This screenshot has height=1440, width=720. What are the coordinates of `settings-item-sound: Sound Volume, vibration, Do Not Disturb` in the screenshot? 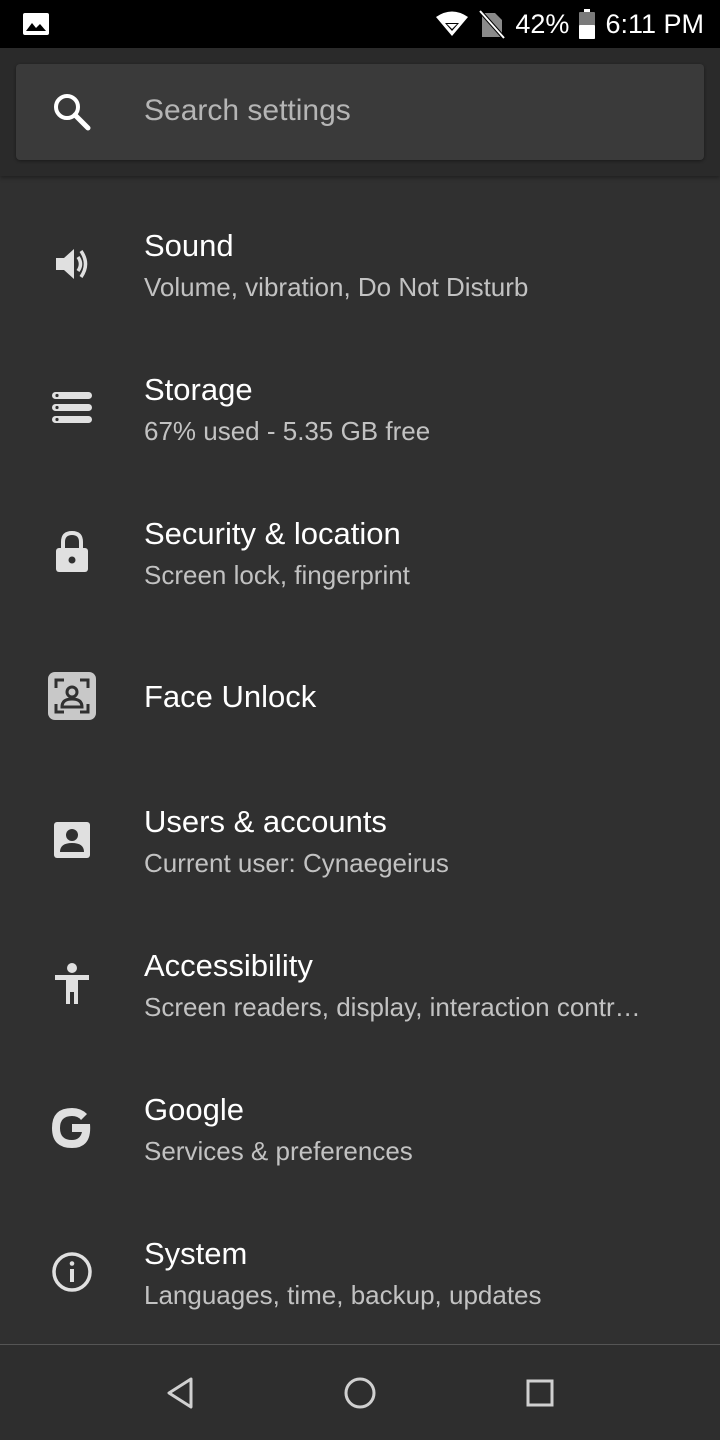 It's located at (360, 248).